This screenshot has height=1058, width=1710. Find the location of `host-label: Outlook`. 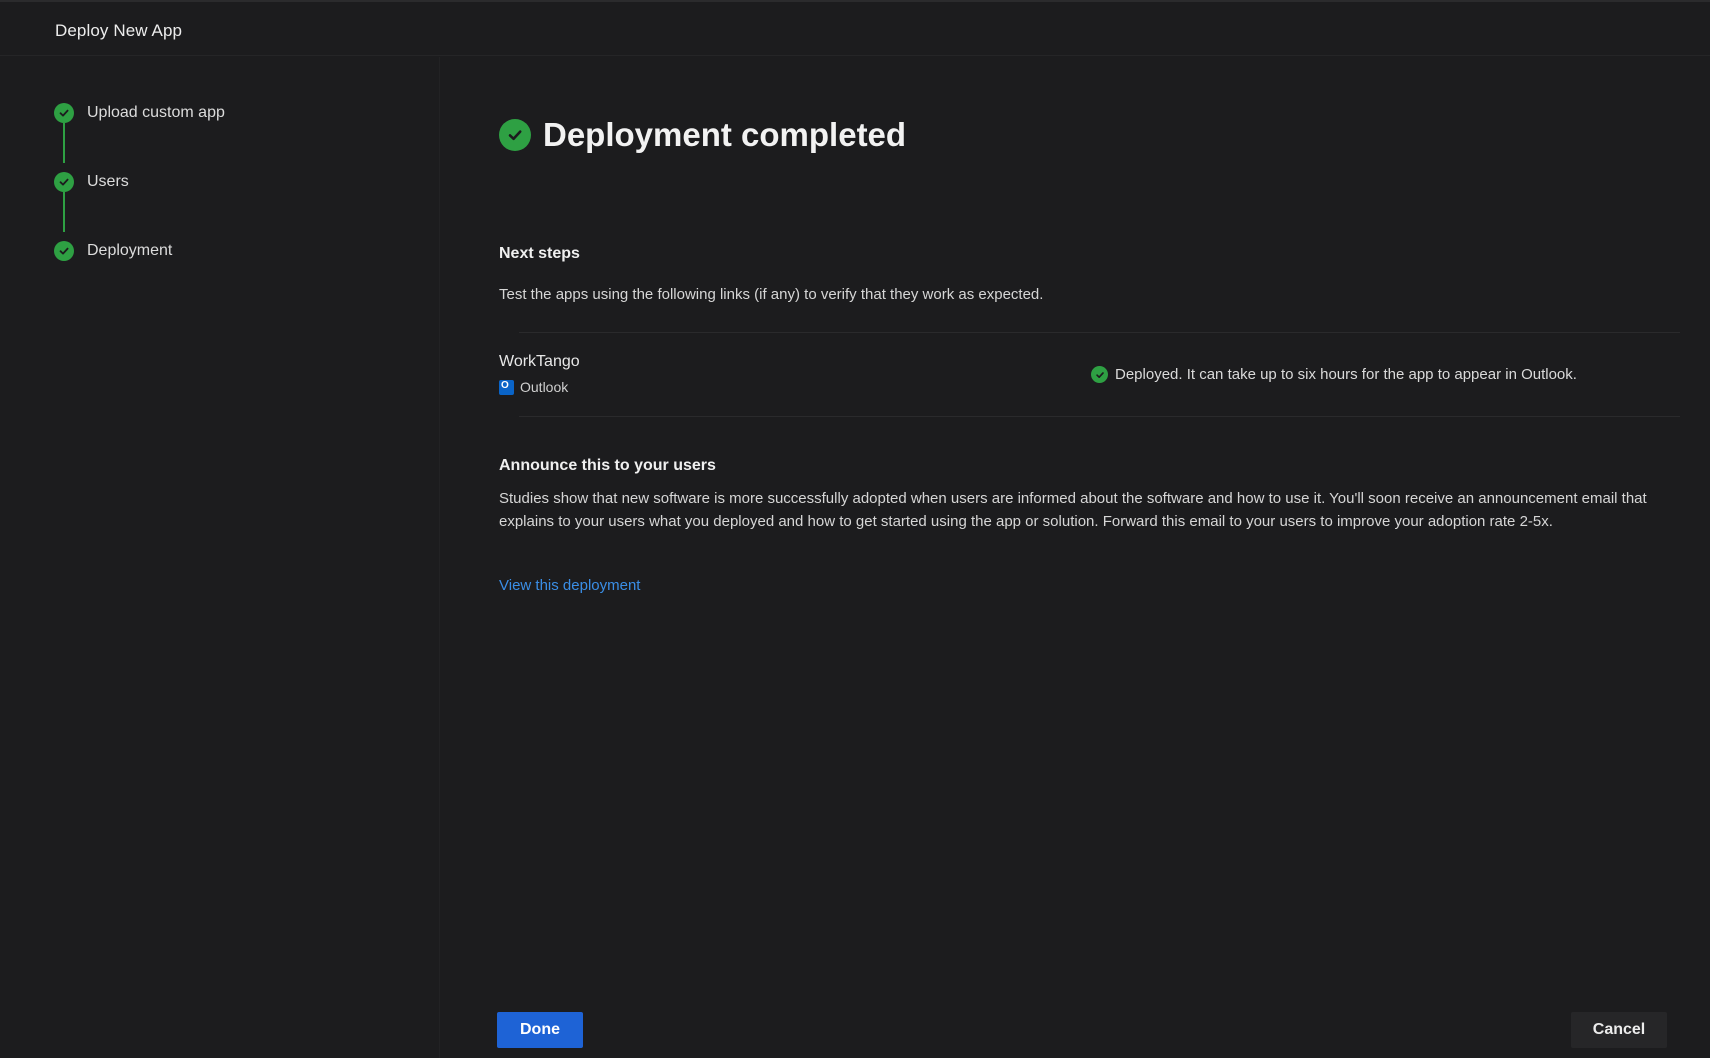

host-label: Outlook is located at coordinates (544, 387).